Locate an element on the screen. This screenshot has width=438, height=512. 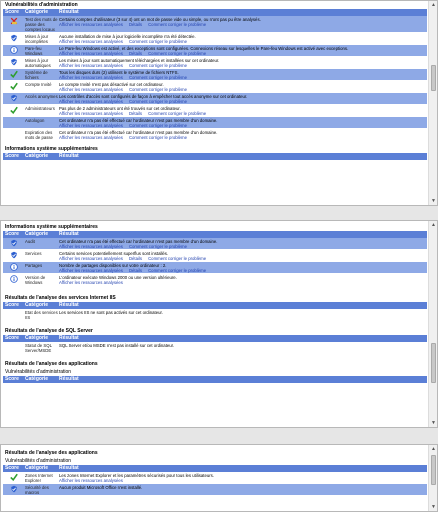
category-cell: Zones Internet Explorer is located at coordinates (39, 478).